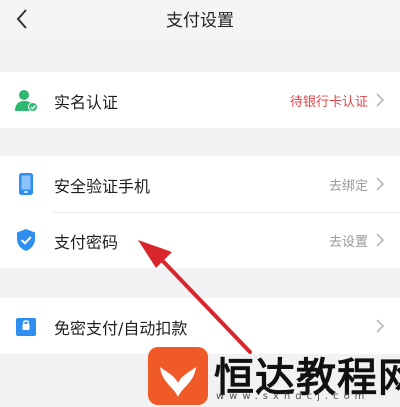  I want to click on row-real-name-verification: 实名认证 待银行卡认证, so click(200, 100).